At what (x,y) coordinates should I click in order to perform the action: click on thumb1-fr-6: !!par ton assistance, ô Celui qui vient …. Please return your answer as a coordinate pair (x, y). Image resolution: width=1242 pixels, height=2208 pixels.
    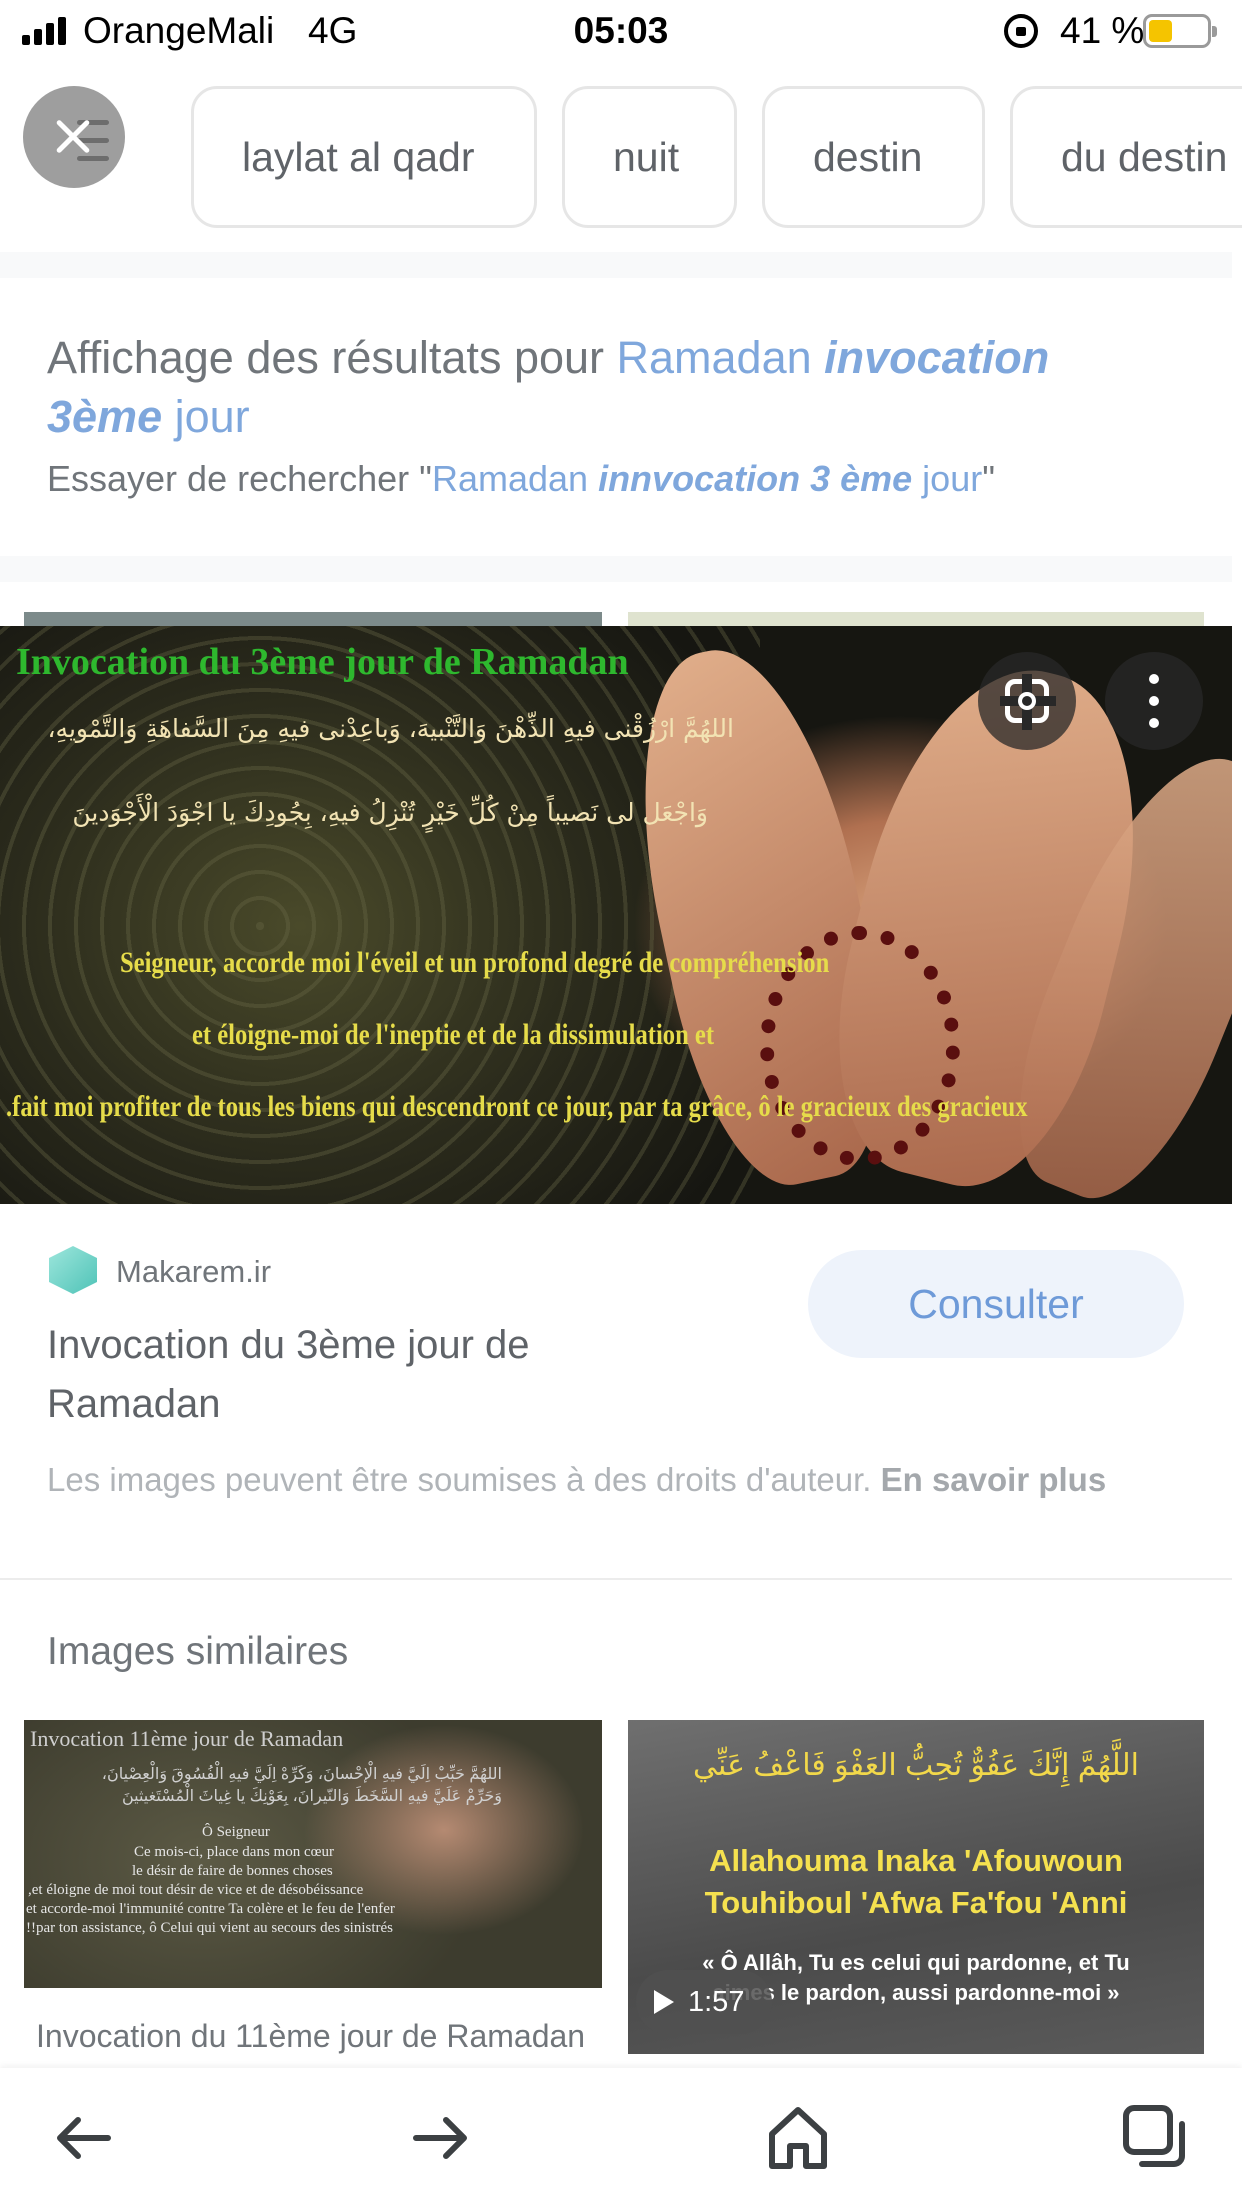
    Looking at the image, I should click on (210, 1928).